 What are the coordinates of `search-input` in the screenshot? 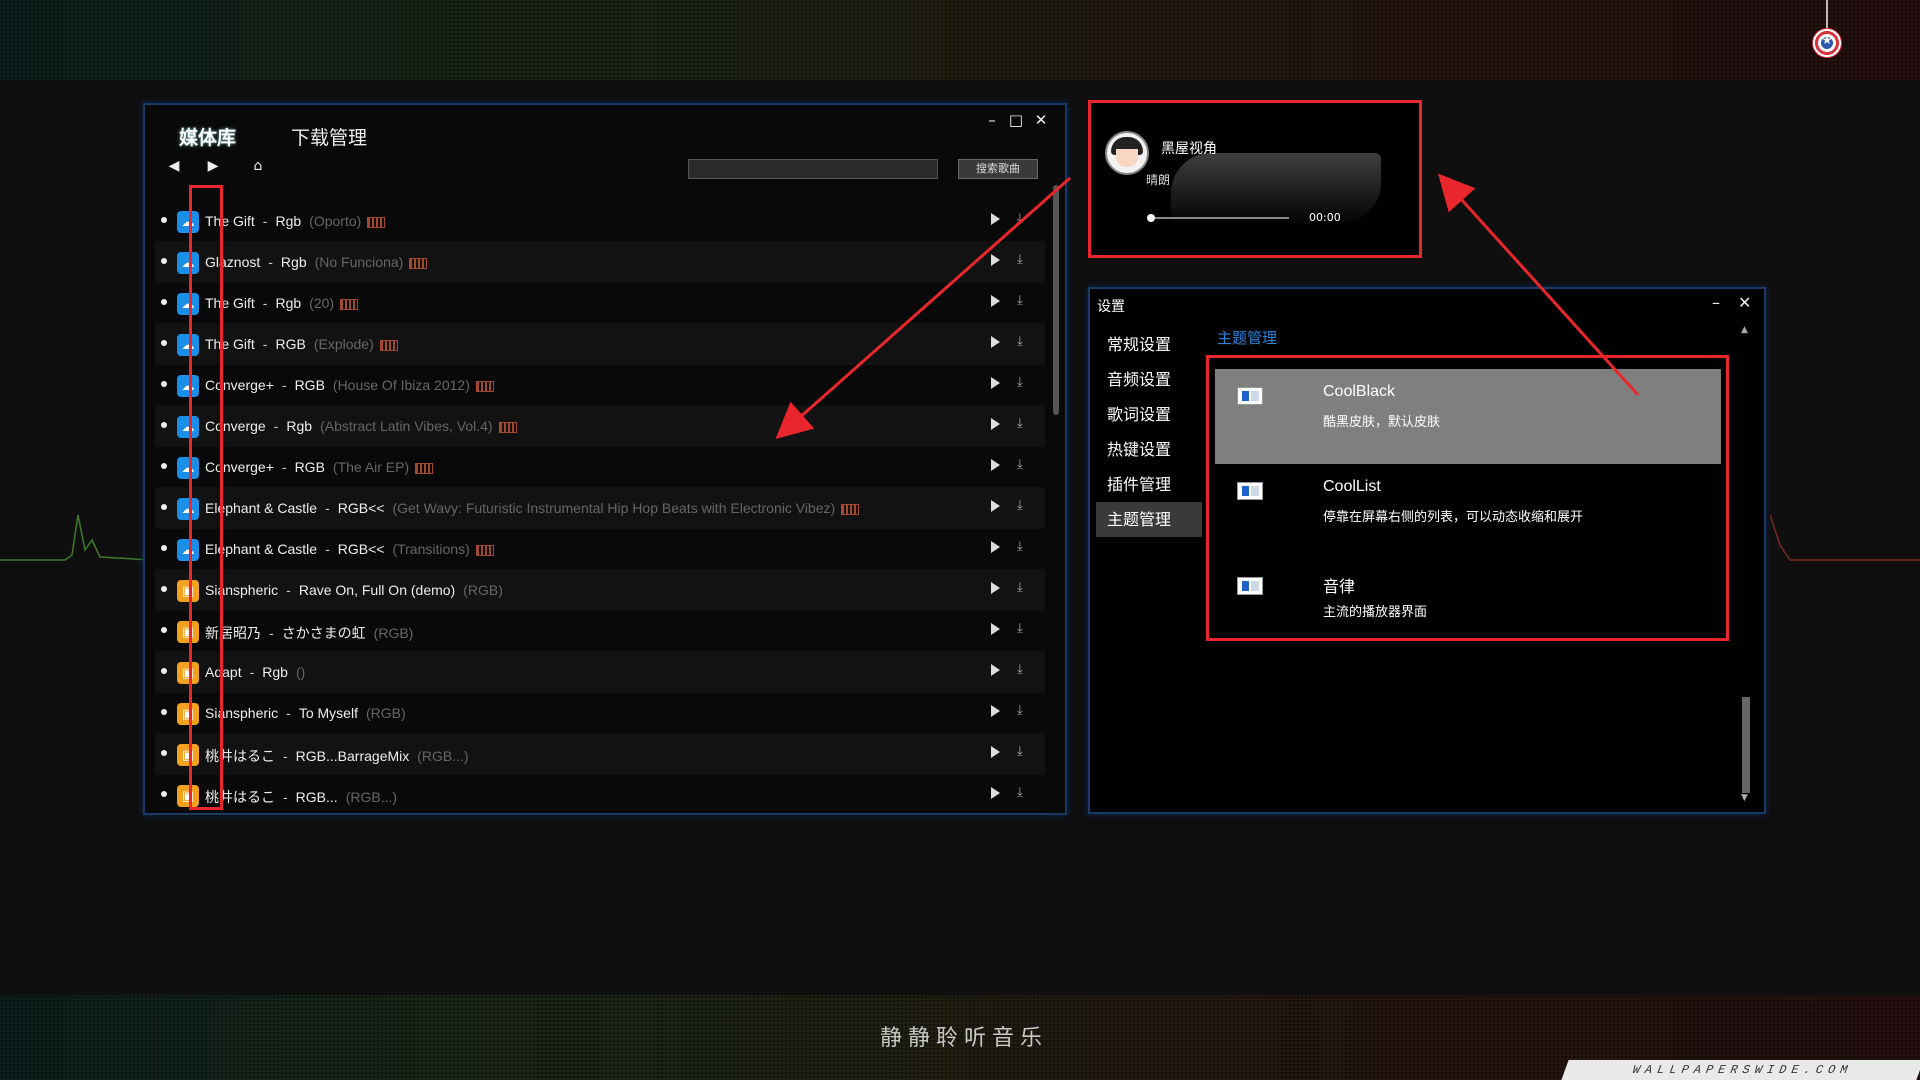 It's located at (813, 169).